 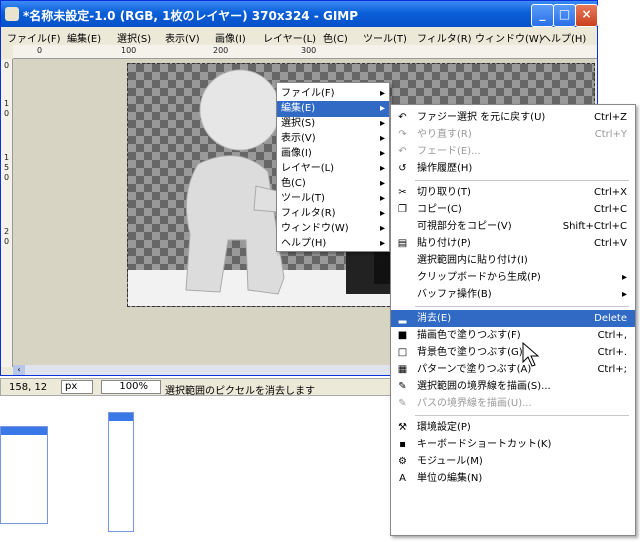 I want to click on menu-image: 画像(I), so click(x=230, y=37).